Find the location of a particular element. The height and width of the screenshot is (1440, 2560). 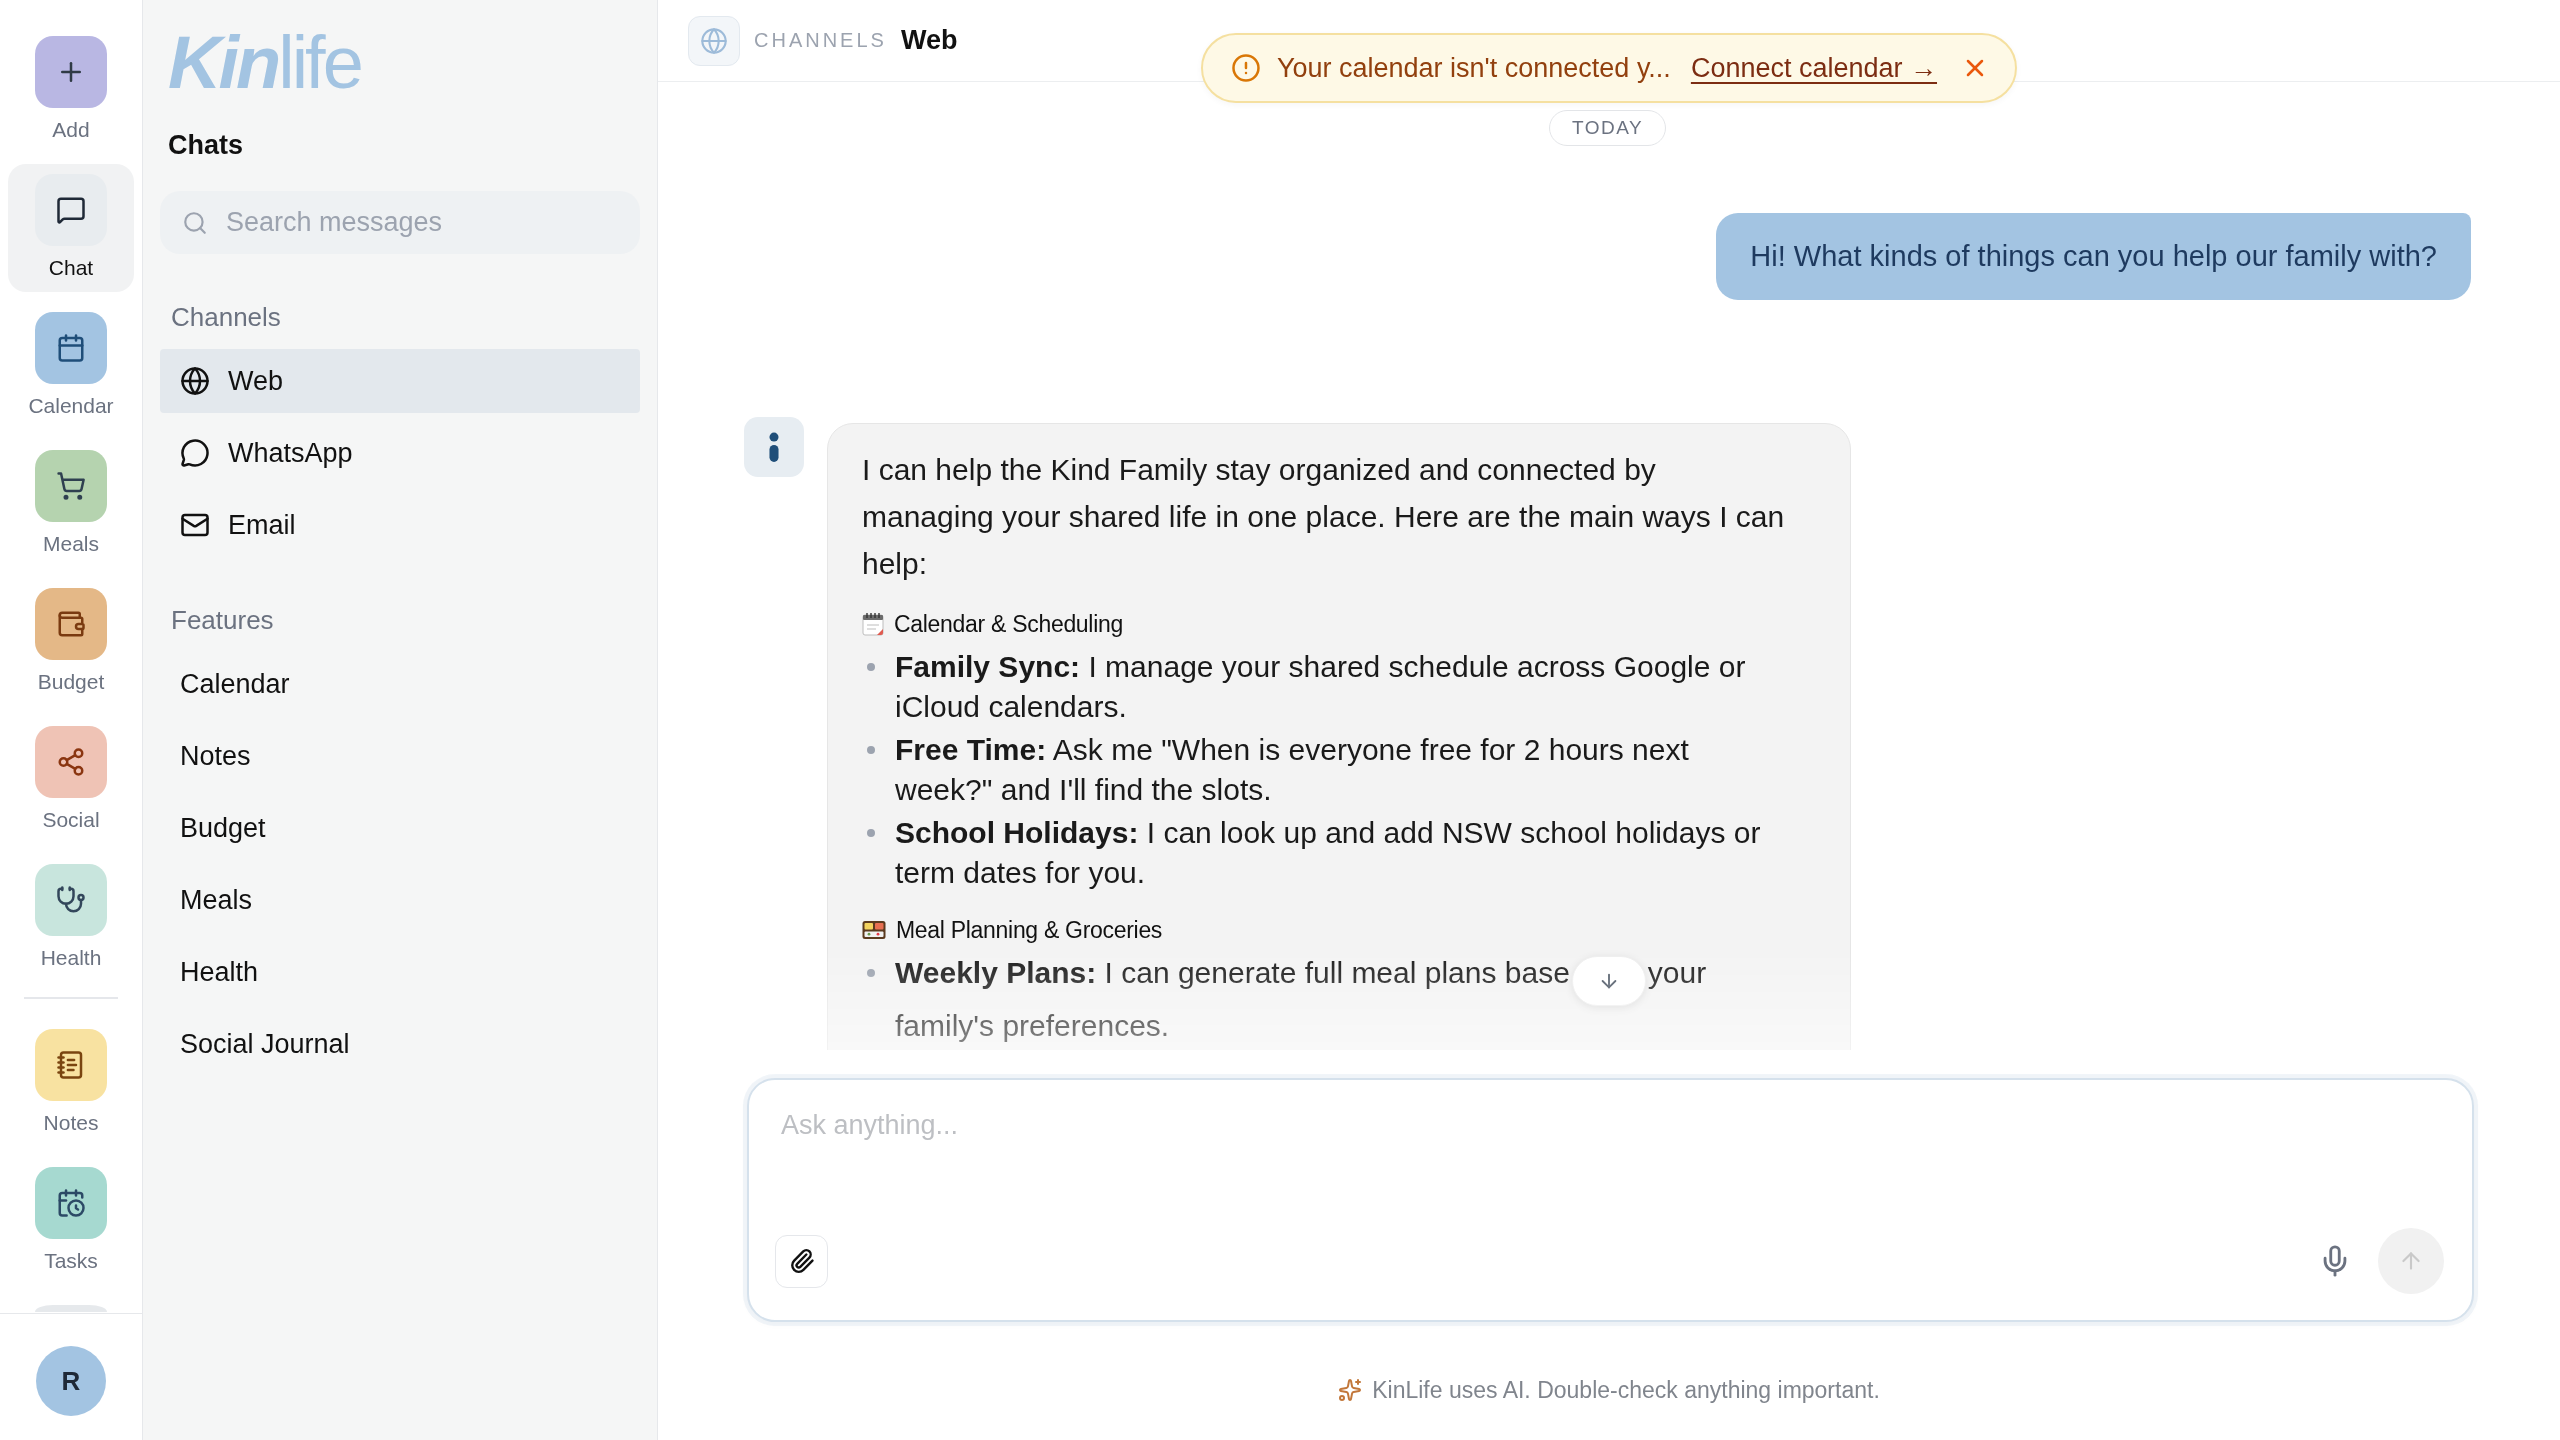

calendar-icon is located at coordinates (873, 624).